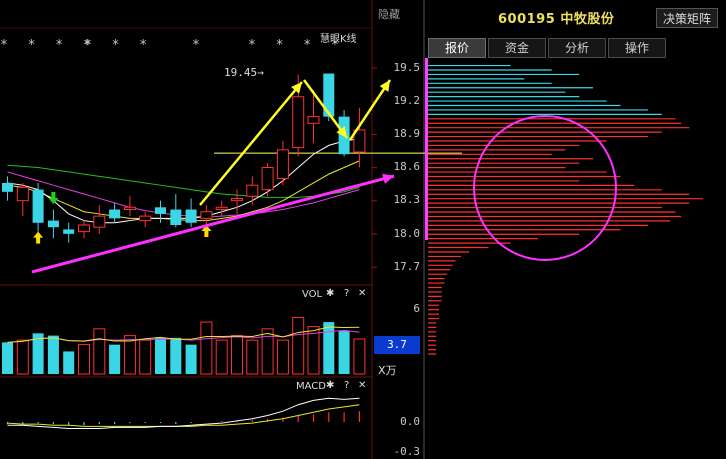  What do you see at coordinates (426, 149) in the screenshot?
I see `profile-range-marker` at bounding box center [426, 149].